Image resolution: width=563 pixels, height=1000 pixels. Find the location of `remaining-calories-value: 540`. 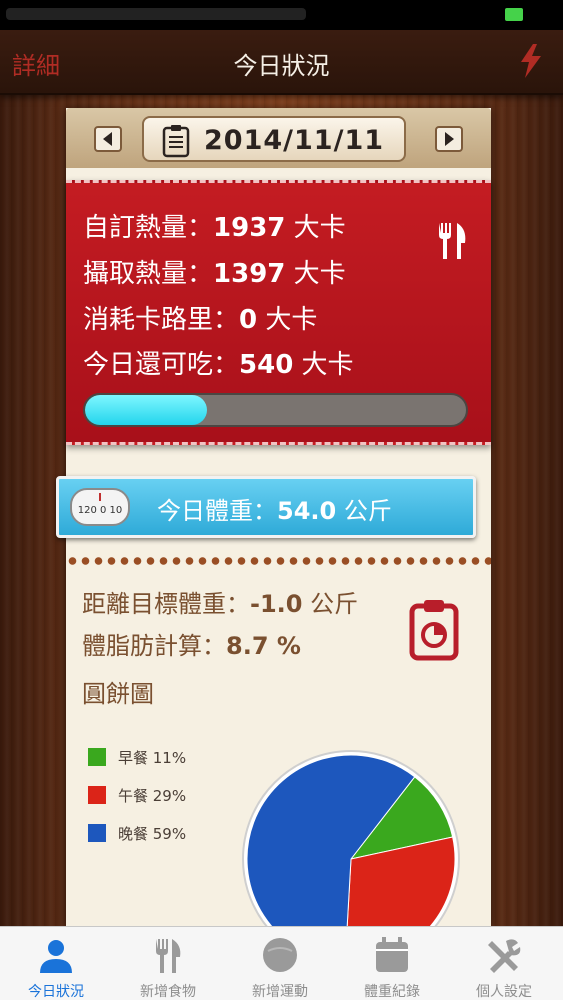

remaining-calories-value: 540 is located at coordinates (266, 365).